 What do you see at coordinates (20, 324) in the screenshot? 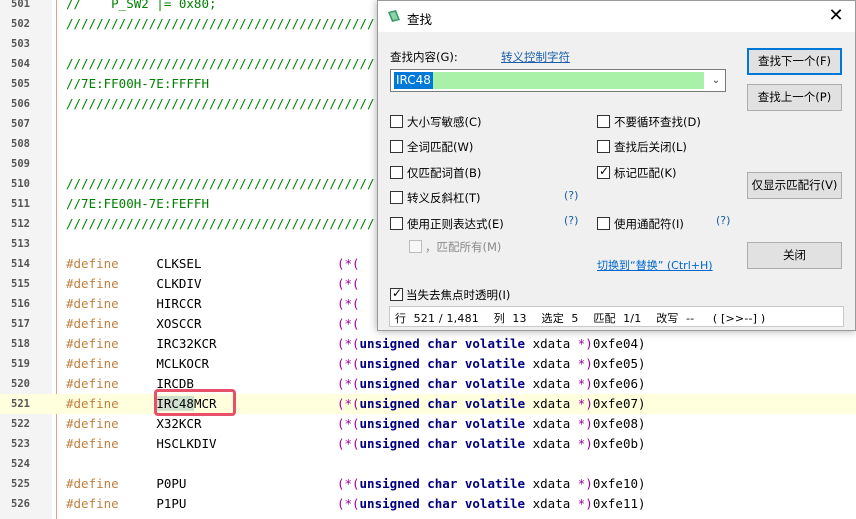
I see `line-number: 517` at bounding box center [20, 324].